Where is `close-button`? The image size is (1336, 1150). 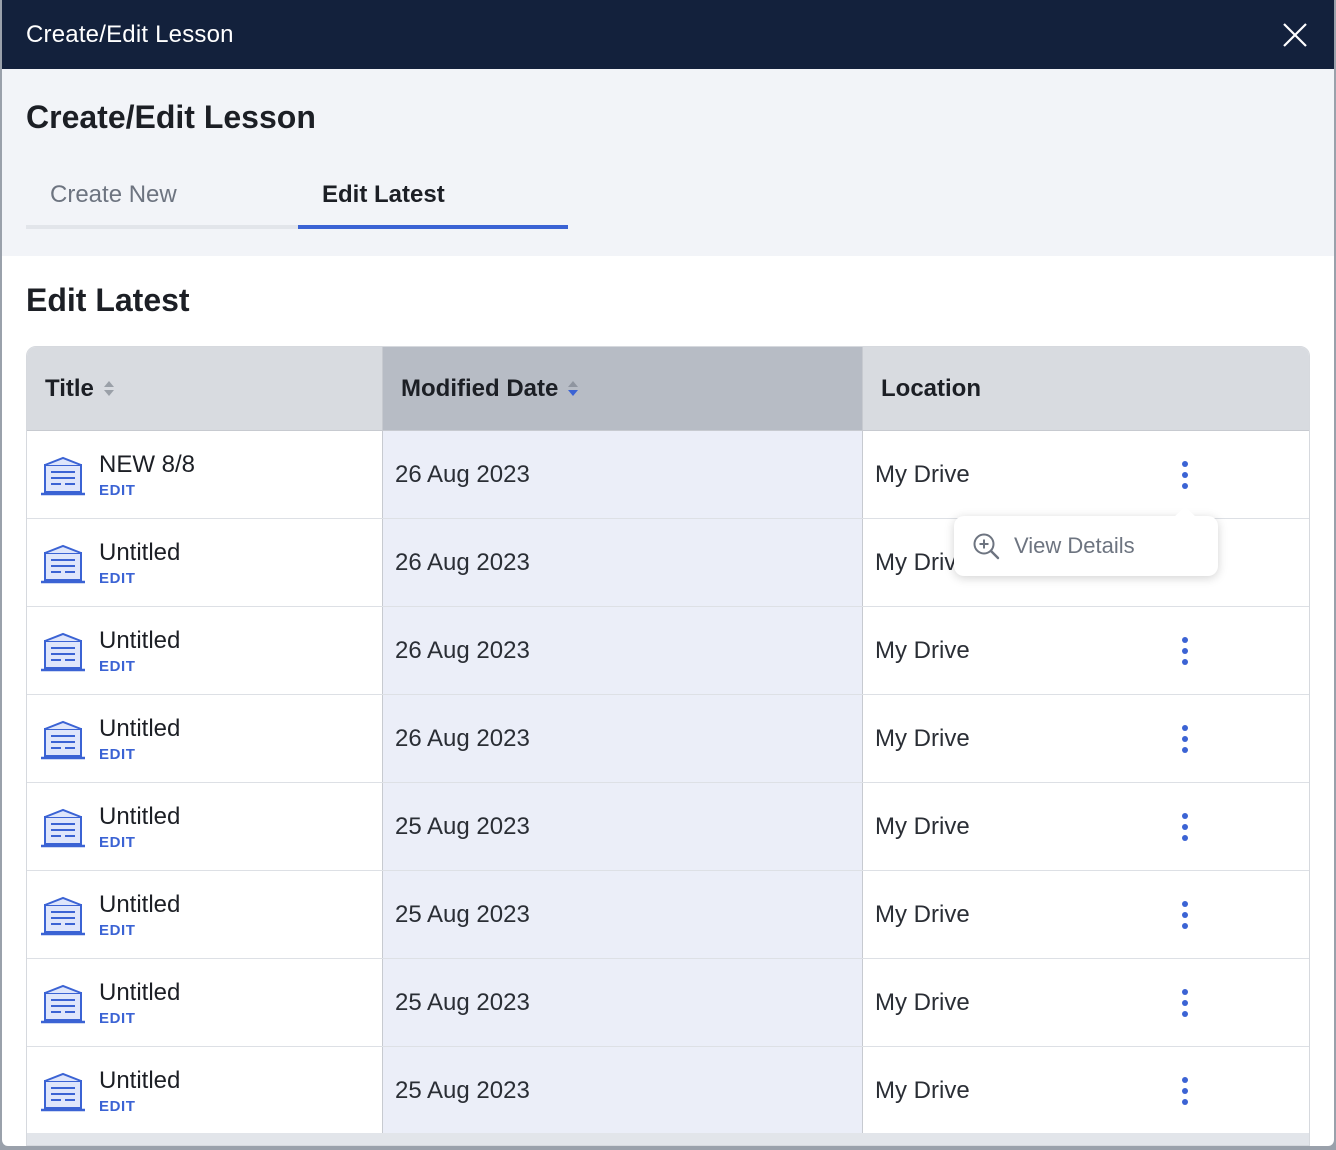 close-button is located at coordinates (1295, 35).